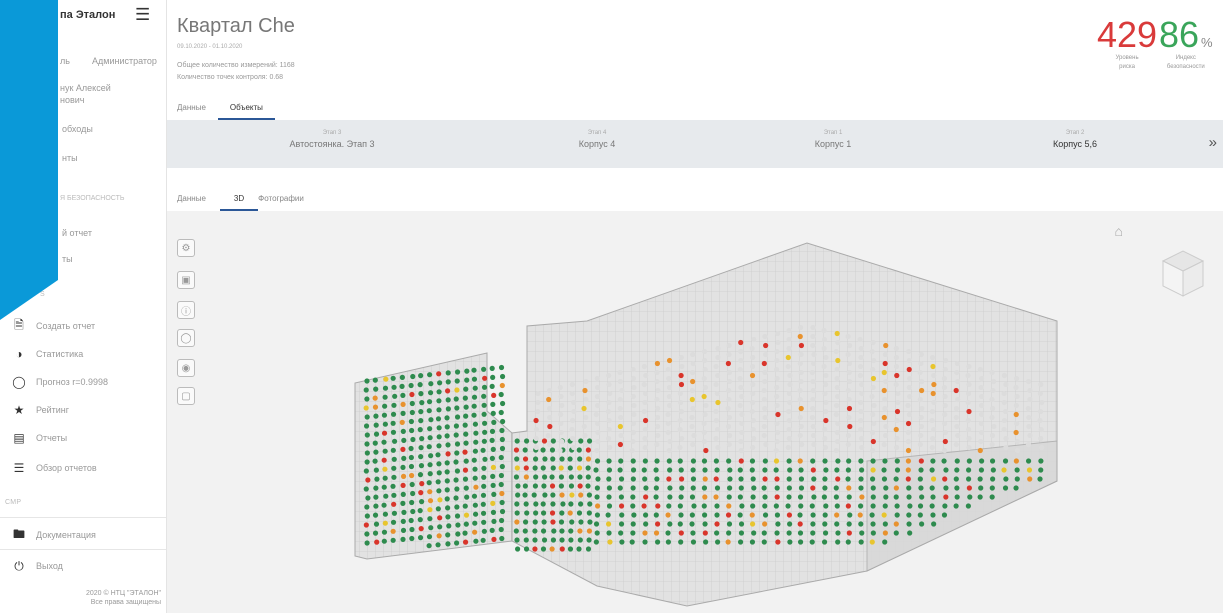  I want to click on stage-3: Этап 1 Корпус 1, so click(833, 139).